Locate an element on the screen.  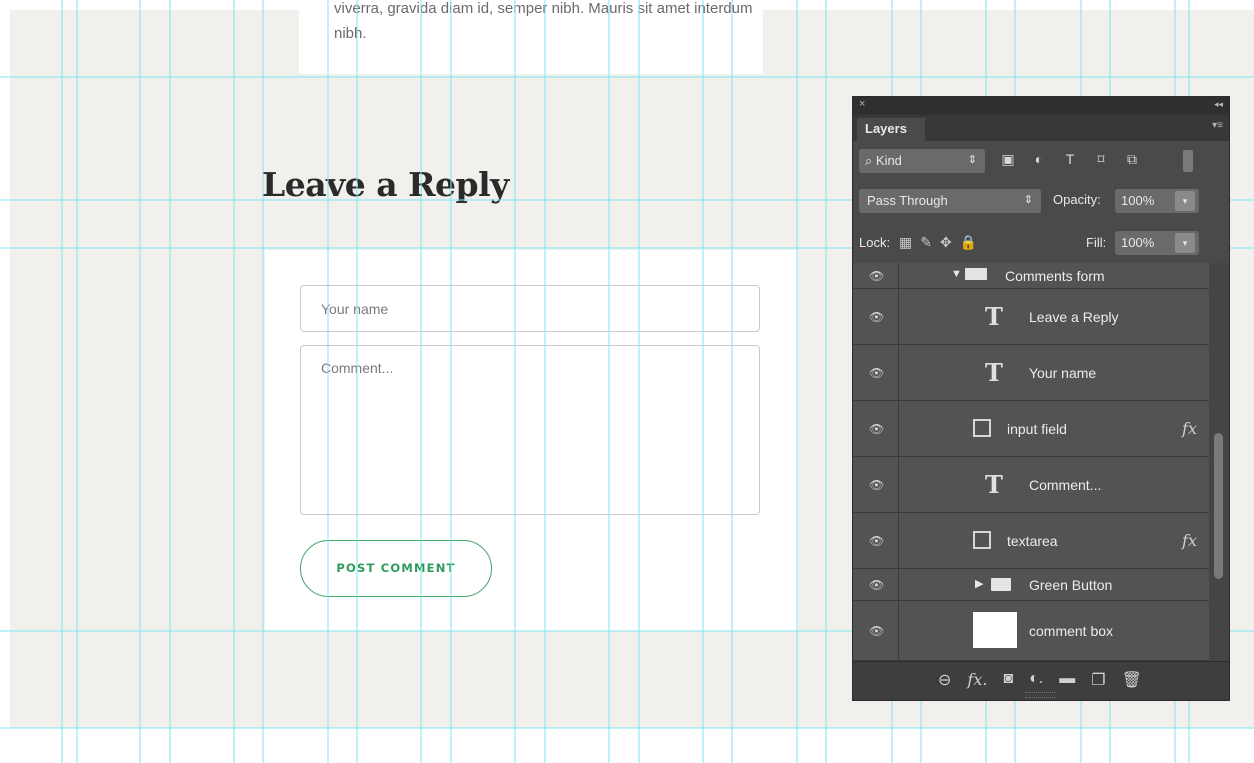
layer-name: Leave a Reply is located at coordinates (1074, 316).